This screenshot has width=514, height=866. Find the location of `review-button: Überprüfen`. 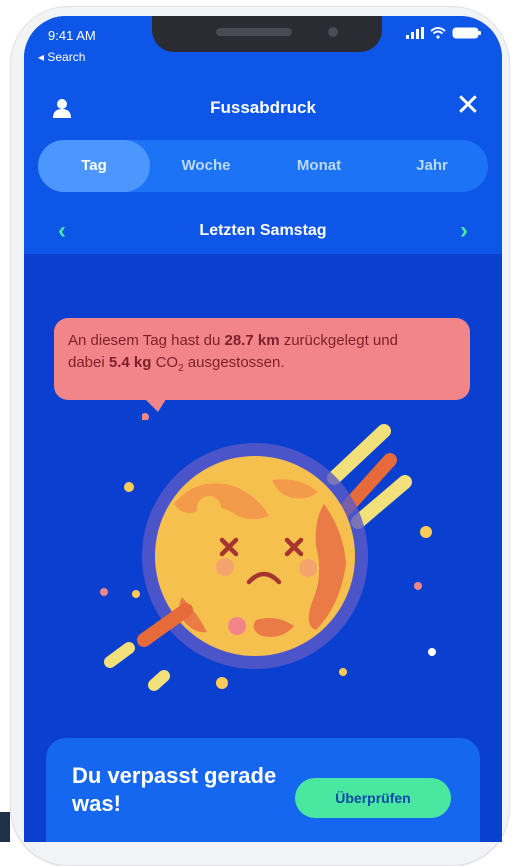

review-button: Überprüfen is located at coordinates (373, 798).